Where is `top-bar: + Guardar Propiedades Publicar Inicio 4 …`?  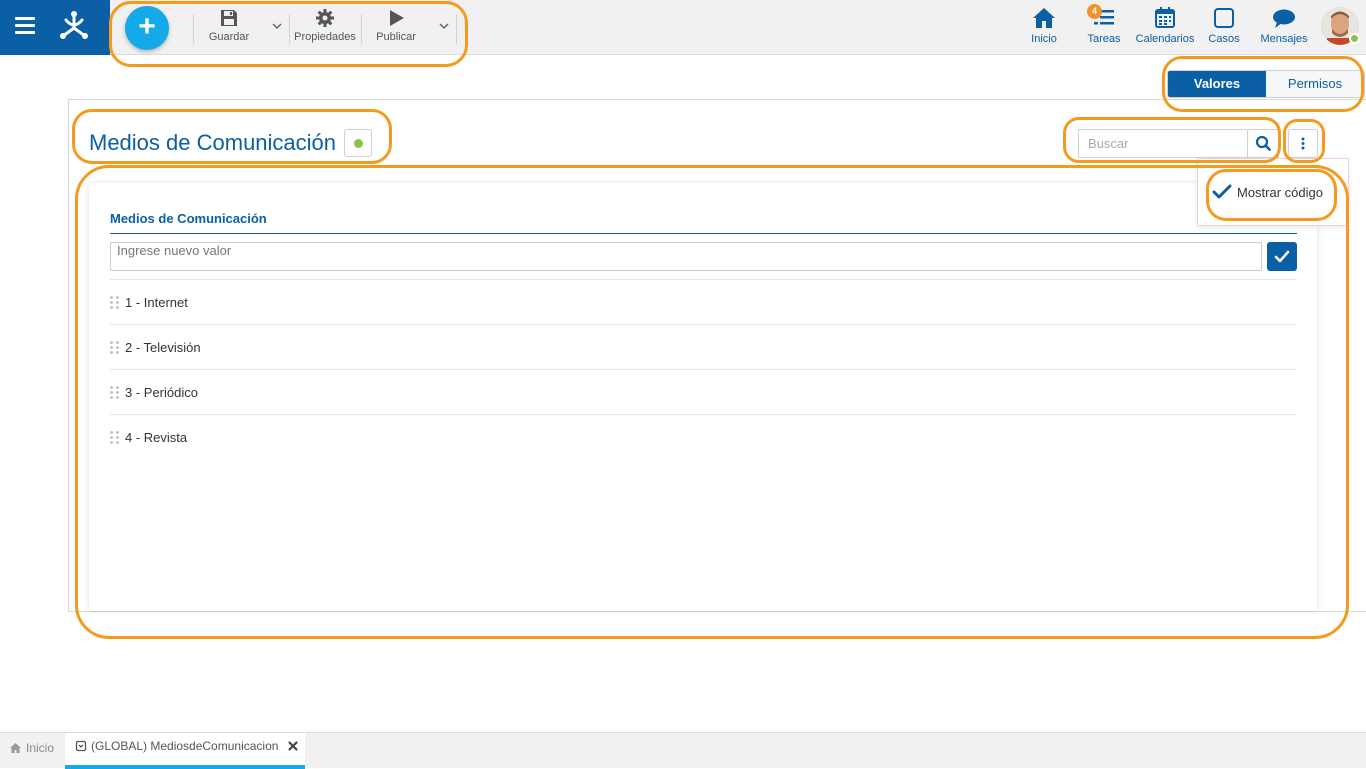 top-bar: + Guardar Propiedades Publicar Inicio 4 … is located at coordinates (683, 27).